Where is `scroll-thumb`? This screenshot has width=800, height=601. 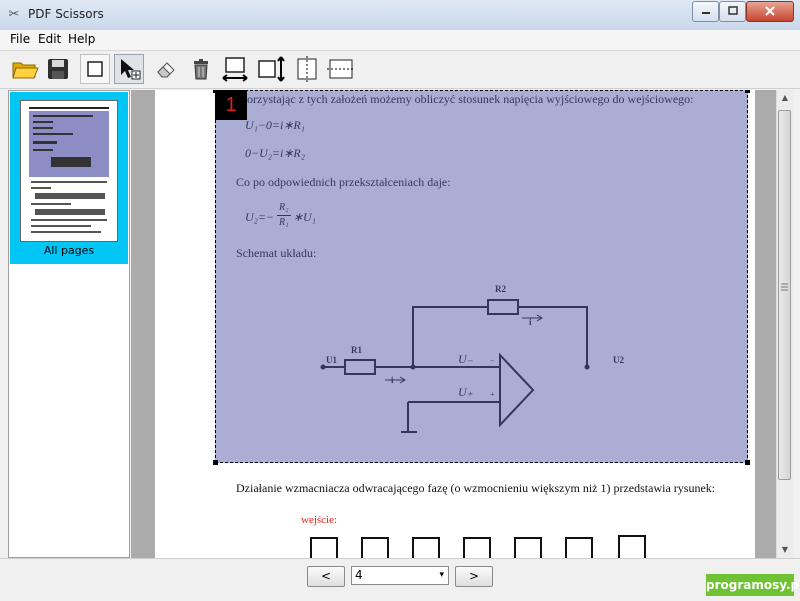
scroll-thumb is located at coordinates (784, 295).